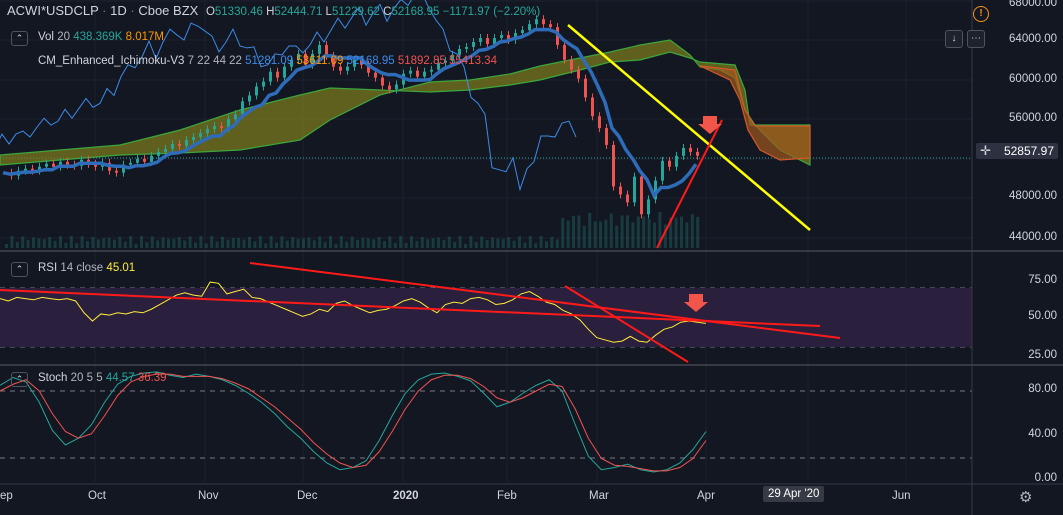 Image resolution: width=1063 pixels, height=515 pixels. I want to click on stoch-tick: 80.00, so click(1042, 389).